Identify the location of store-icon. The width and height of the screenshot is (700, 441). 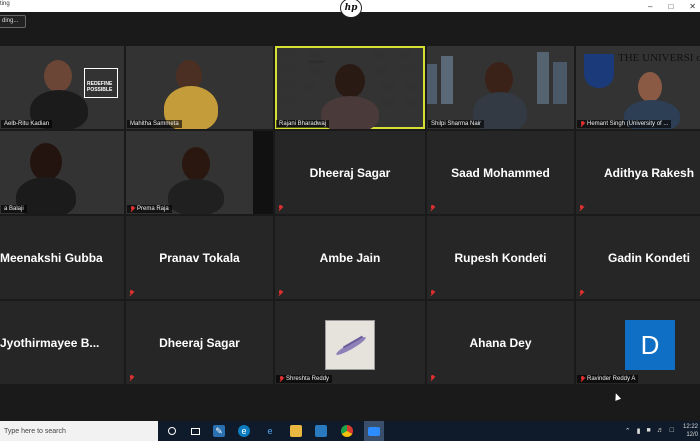
(321, 431).